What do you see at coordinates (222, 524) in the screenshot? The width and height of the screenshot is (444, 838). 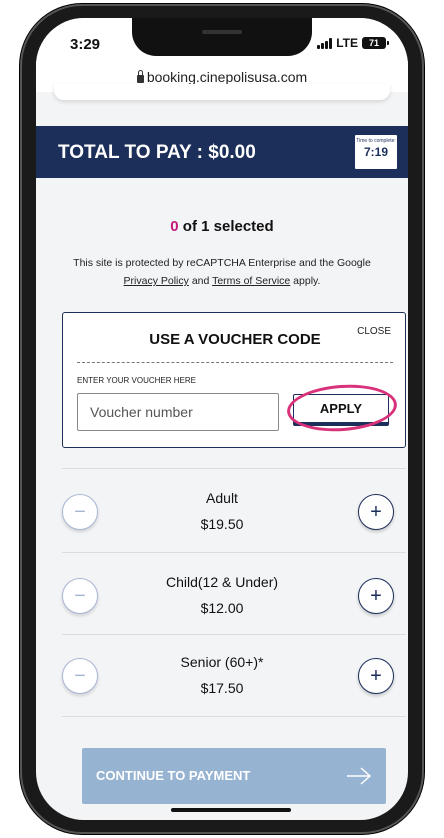 I see `ticket-price: $19.50` at bounding box center [222, 524].